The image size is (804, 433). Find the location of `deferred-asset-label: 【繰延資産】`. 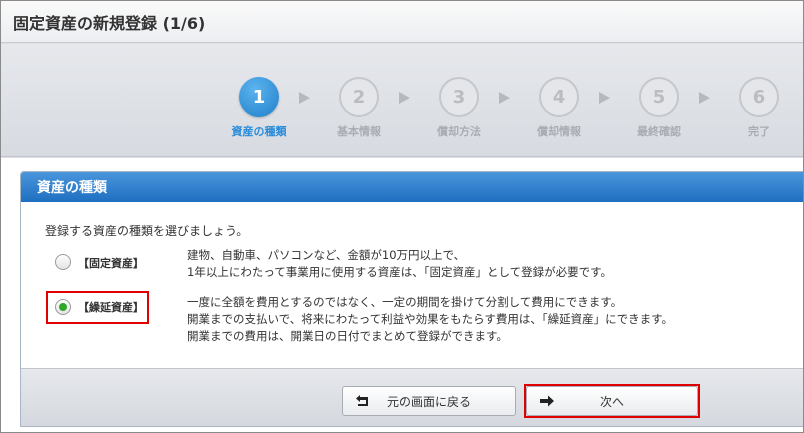

deferred-asset-label: 【繰延資産】 is located at coordinates (111, 307).